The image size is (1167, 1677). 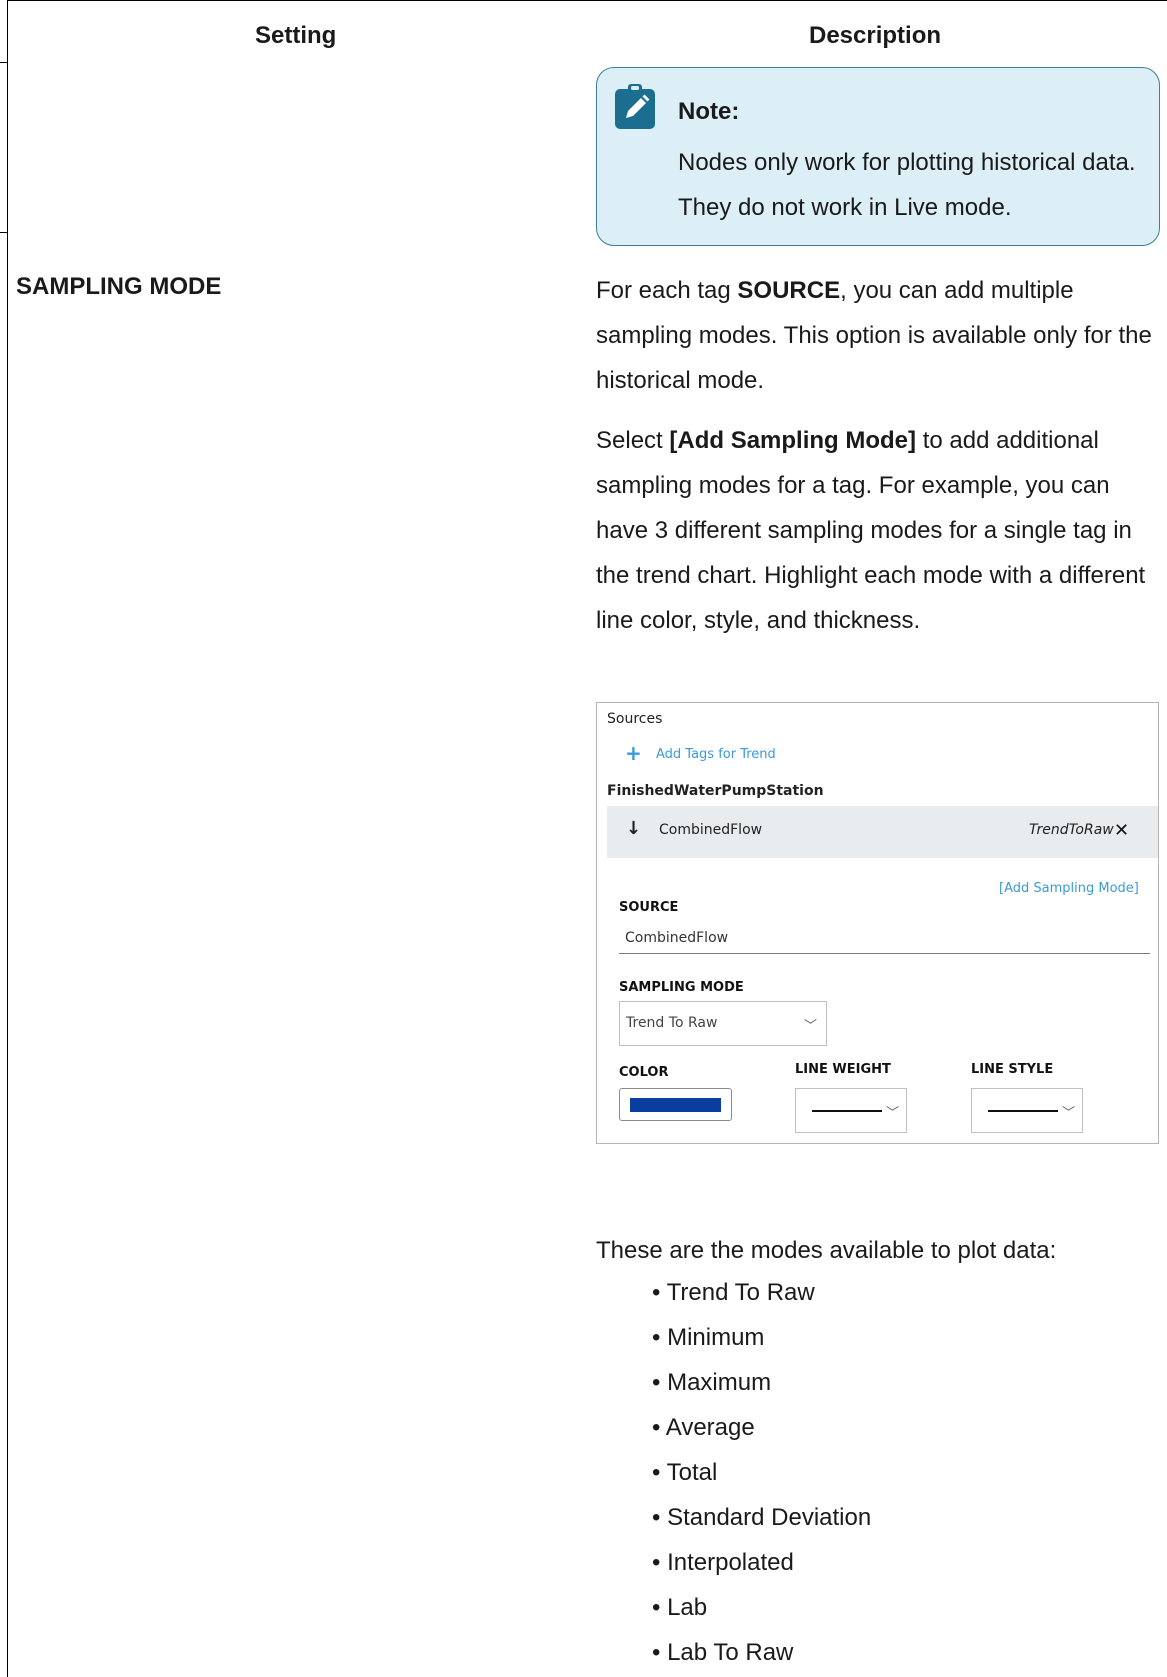 I want to click on table-top-border, so click(x=587, y=0).